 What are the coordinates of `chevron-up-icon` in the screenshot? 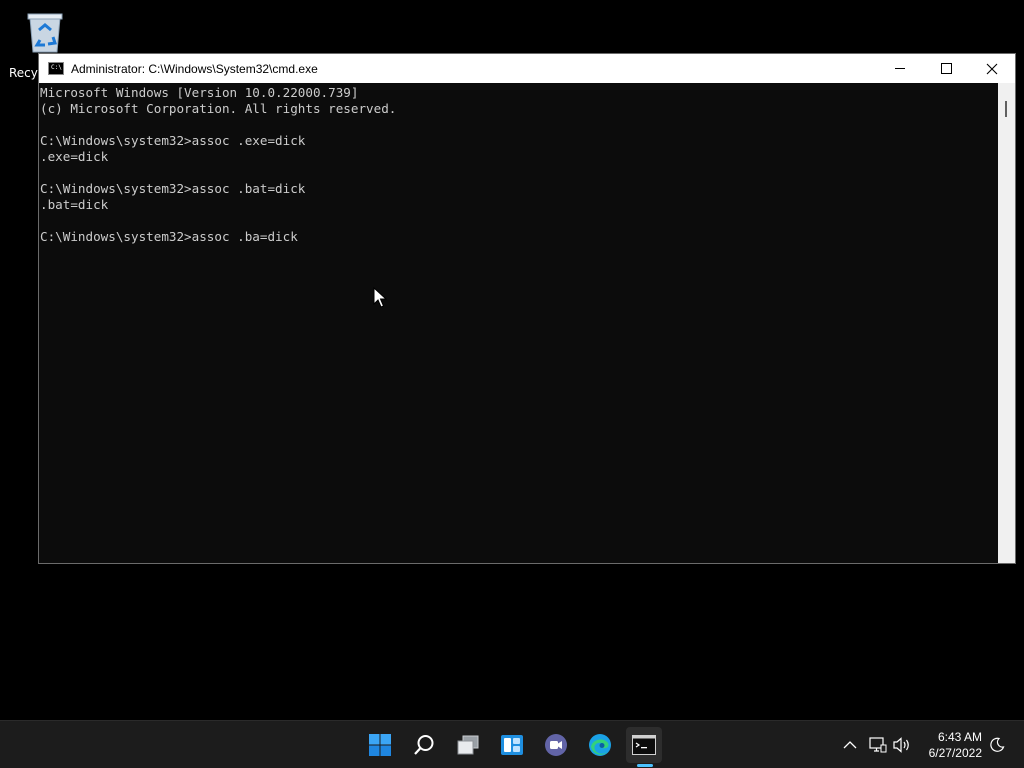 It's located at (850, 745).